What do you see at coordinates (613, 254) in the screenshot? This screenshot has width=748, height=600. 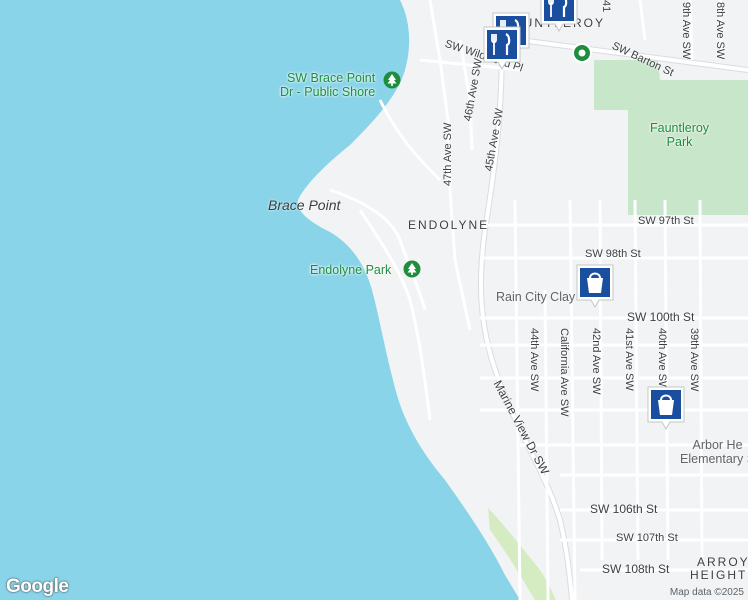 I see `street-label-98th: SW 98th St` at bounding box center [613, 254].